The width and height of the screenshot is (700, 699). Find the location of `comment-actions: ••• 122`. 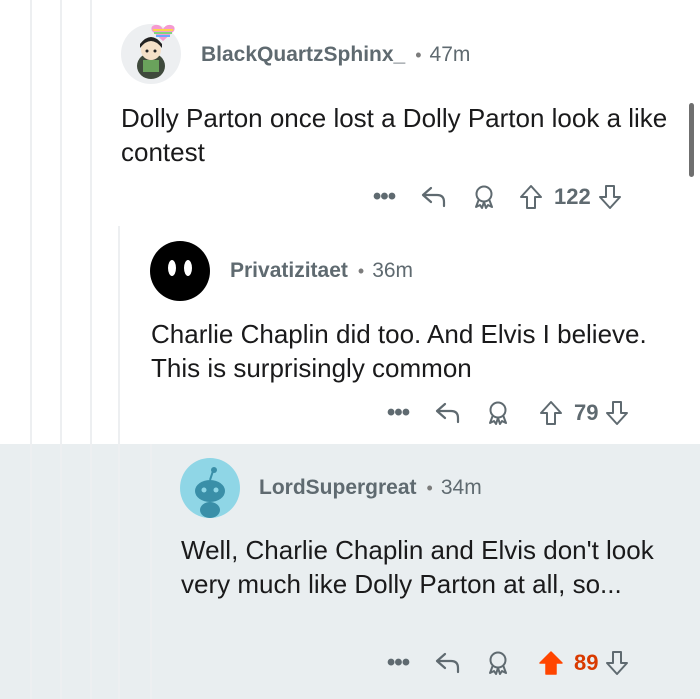

comment-actions: ••• 122 is located at coordinates (494, 197).